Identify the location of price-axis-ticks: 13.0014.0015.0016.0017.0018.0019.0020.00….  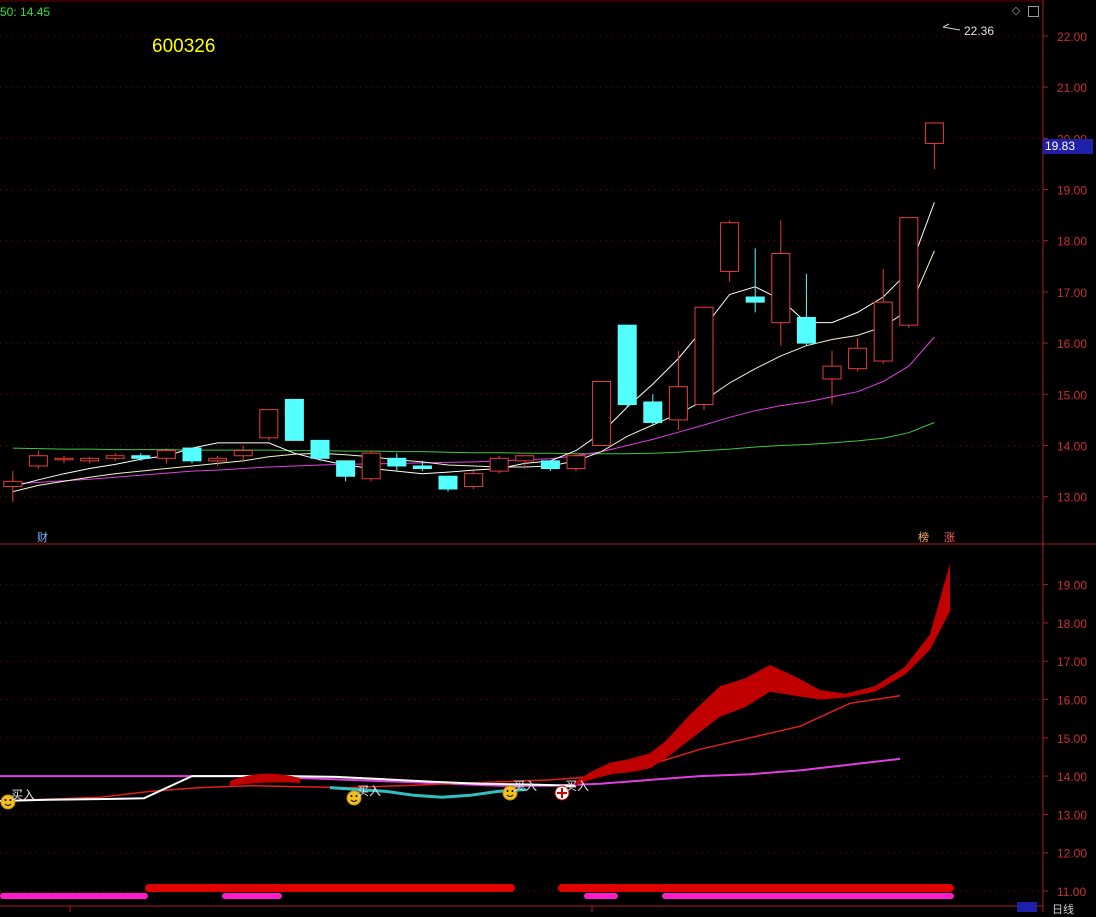
(1065, 267).